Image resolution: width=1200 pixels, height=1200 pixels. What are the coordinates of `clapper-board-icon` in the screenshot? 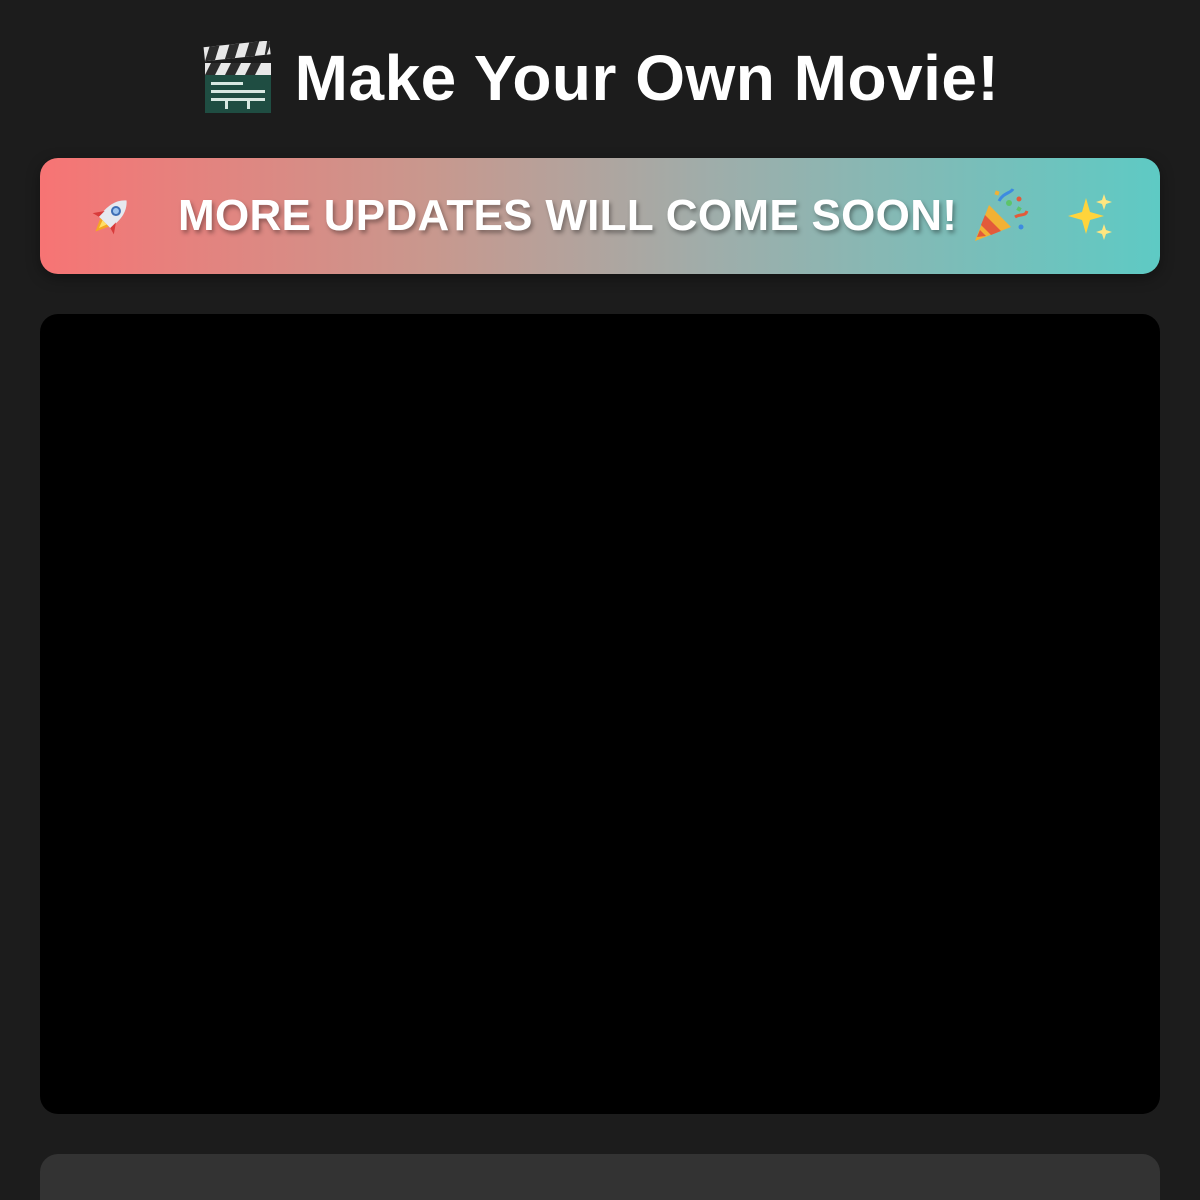 It's located at (237, 77).